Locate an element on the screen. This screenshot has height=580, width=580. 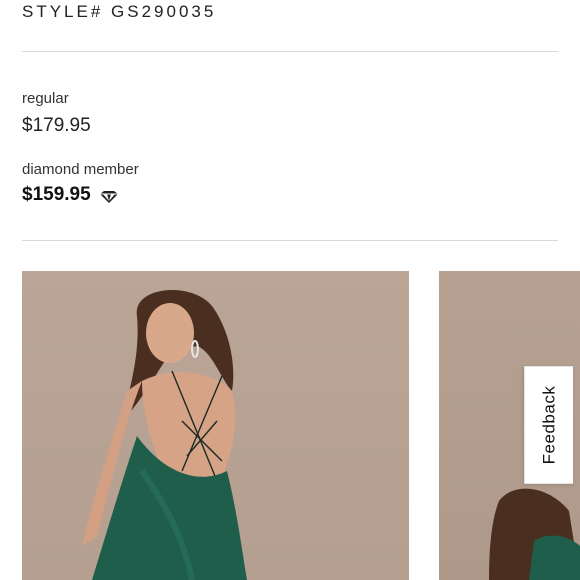
dress-model-illustration is located at coordinates (164, 434).